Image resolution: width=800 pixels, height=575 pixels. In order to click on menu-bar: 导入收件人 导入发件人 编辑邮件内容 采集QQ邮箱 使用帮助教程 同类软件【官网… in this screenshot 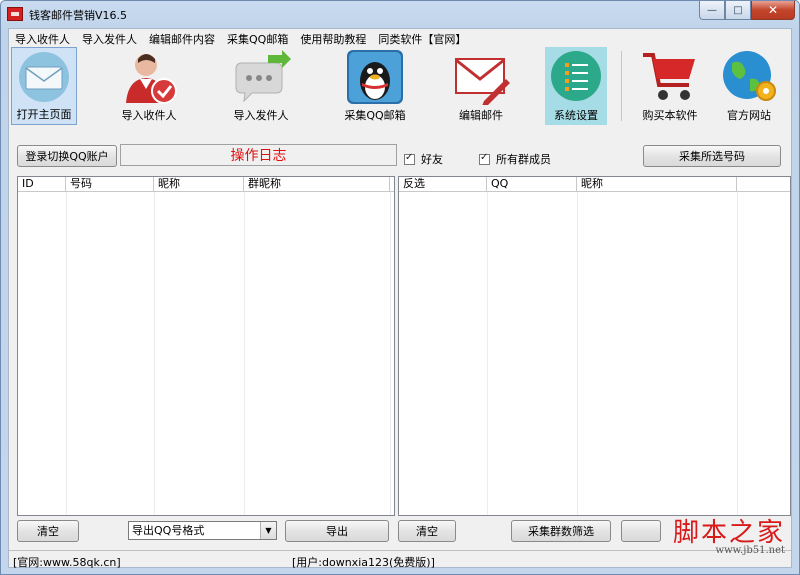, I will do `click(400, 37)`.